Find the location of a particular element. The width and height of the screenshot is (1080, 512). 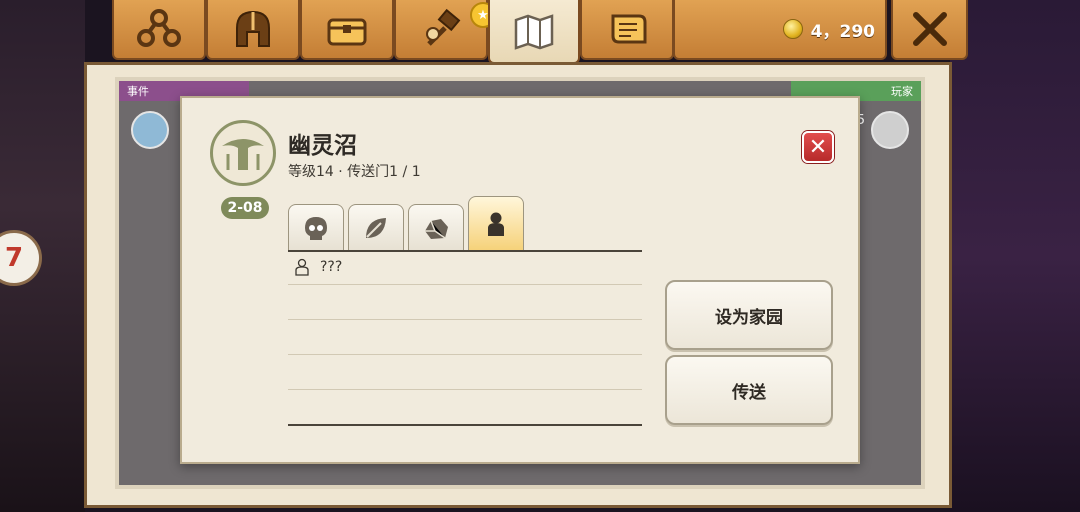

skull-icon is located at coordinates (316, 228).